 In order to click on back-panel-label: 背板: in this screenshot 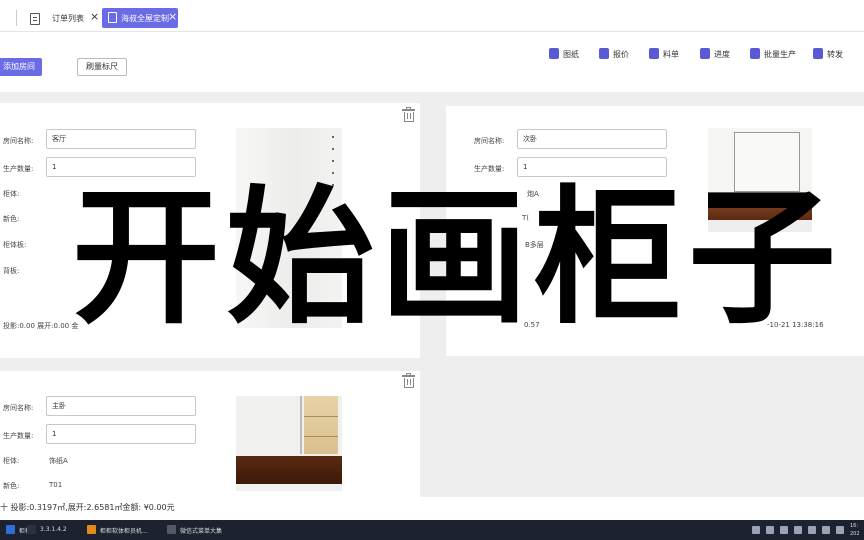, I will do `click(11, 271)`.